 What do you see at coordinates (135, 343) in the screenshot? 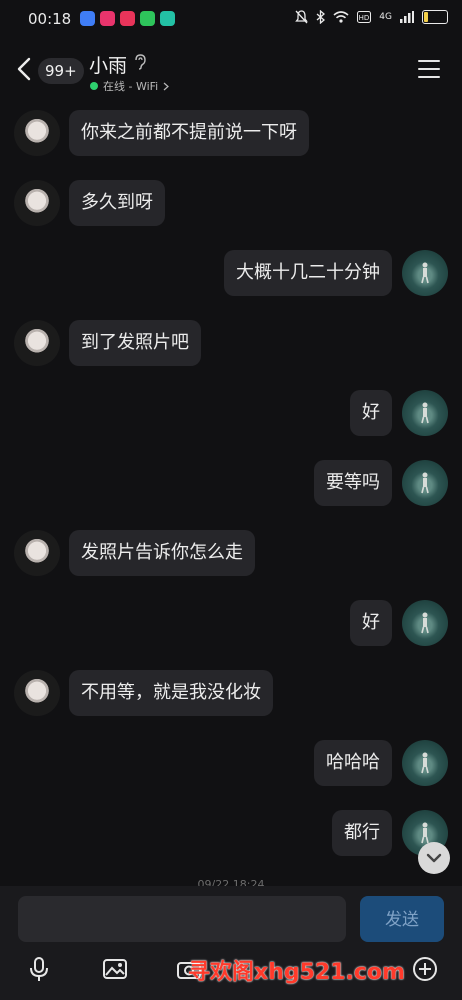
I see `message-bubble: 到了发照片吧` at bounding box center [135, 343].